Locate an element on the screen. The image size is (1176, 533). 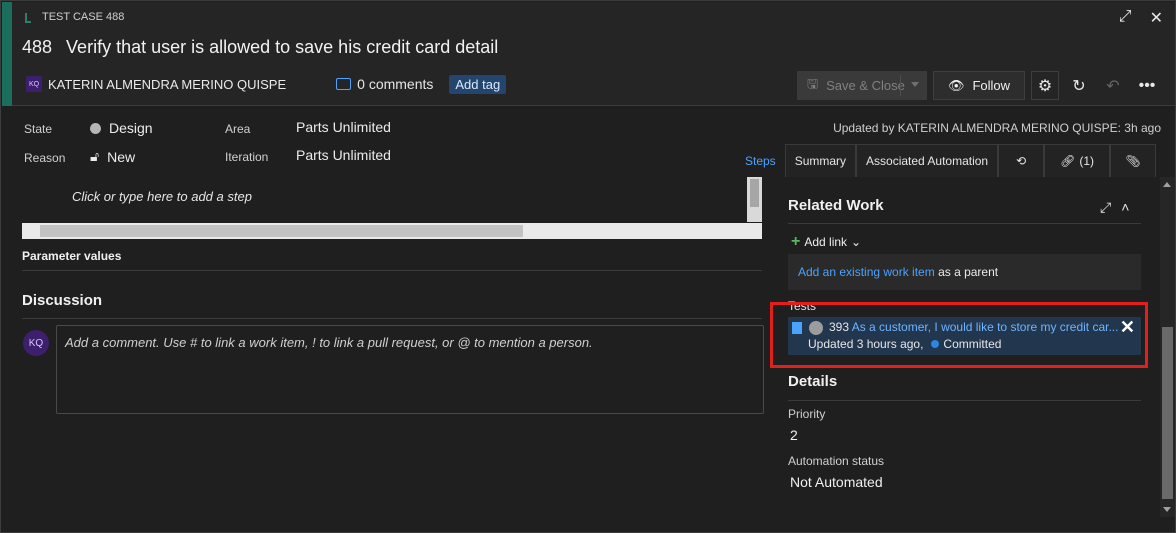
steps-vertical-scrollbar is located at coordinates (754, 199).